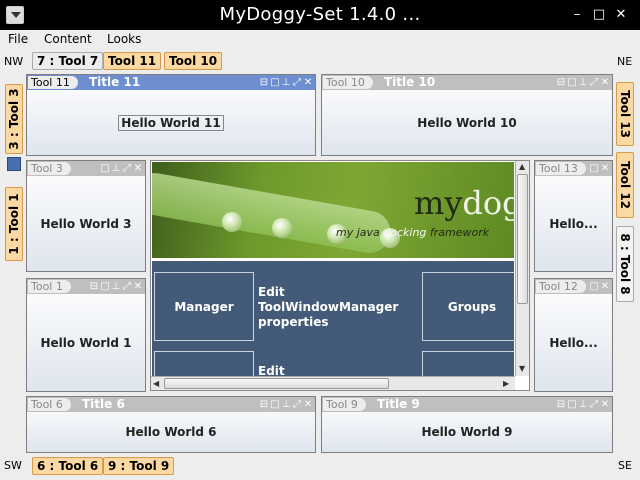 Image resolution: width=640 pixels, height=480 pixels. What do you see at coordinates (467, 424) in the screenshot?
I see `toolwindow-tool9: Tool 9 Title 9 ⊟ □ ⊥ ⤢ ✕ Hello World 9` at bounding box center [467, 424].